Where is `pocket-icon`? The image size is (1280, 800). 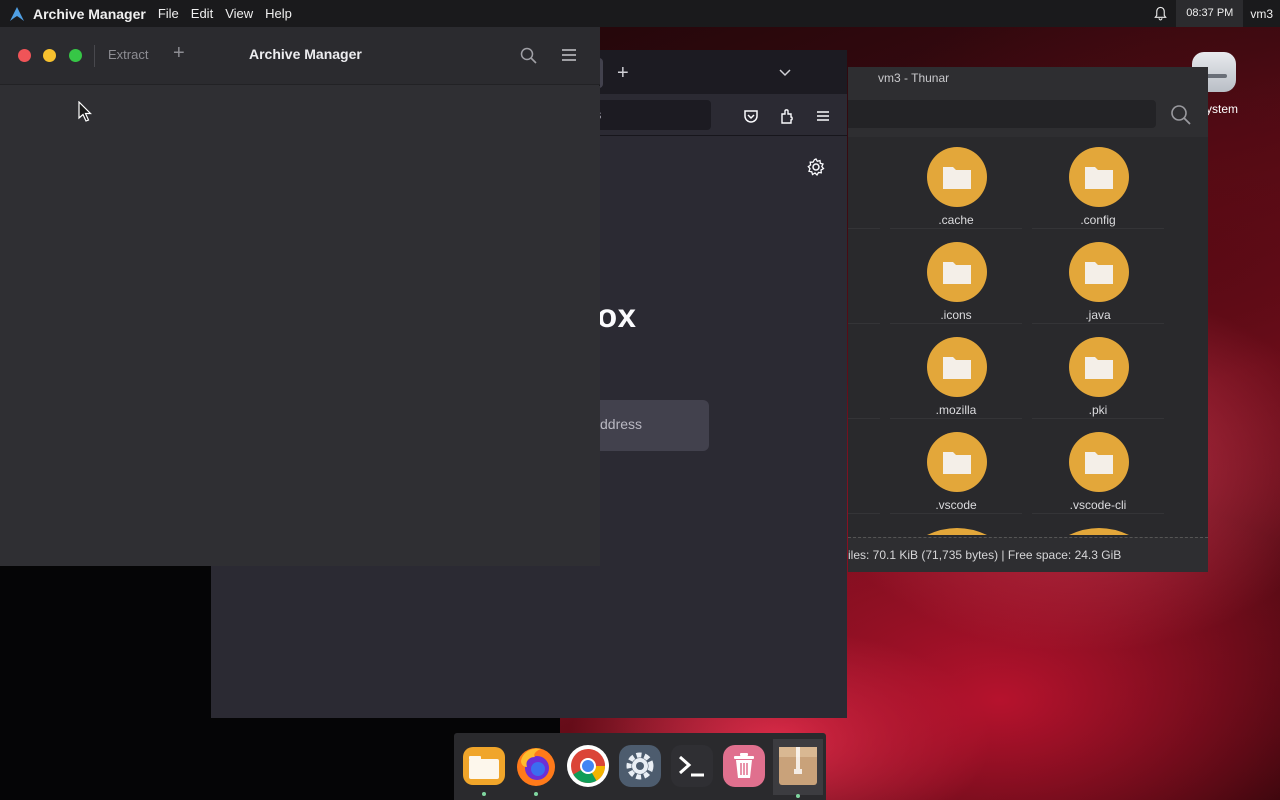
pocket-icon is located at coordinates (751, 116).